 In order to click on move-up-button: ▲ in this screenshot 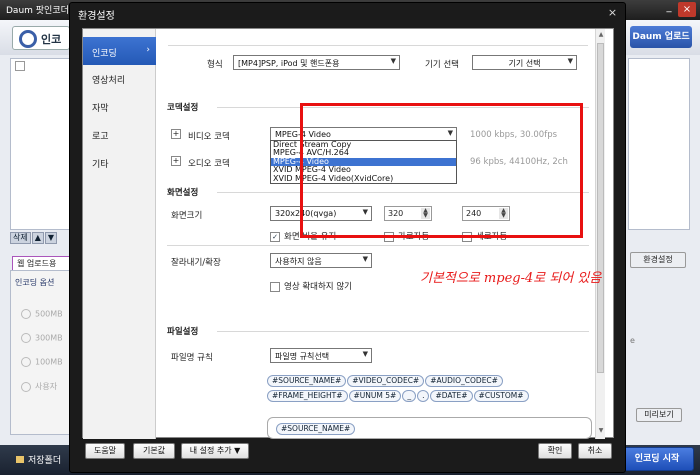, I will do `click(37, 238)`.